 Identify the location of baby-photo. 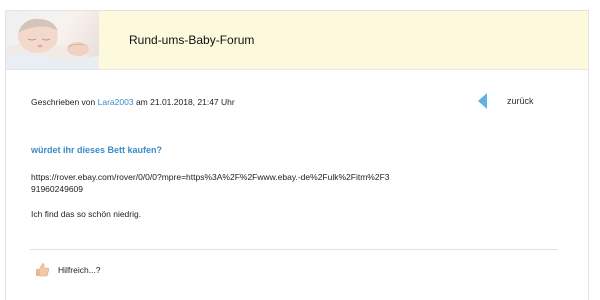
(52, 40).